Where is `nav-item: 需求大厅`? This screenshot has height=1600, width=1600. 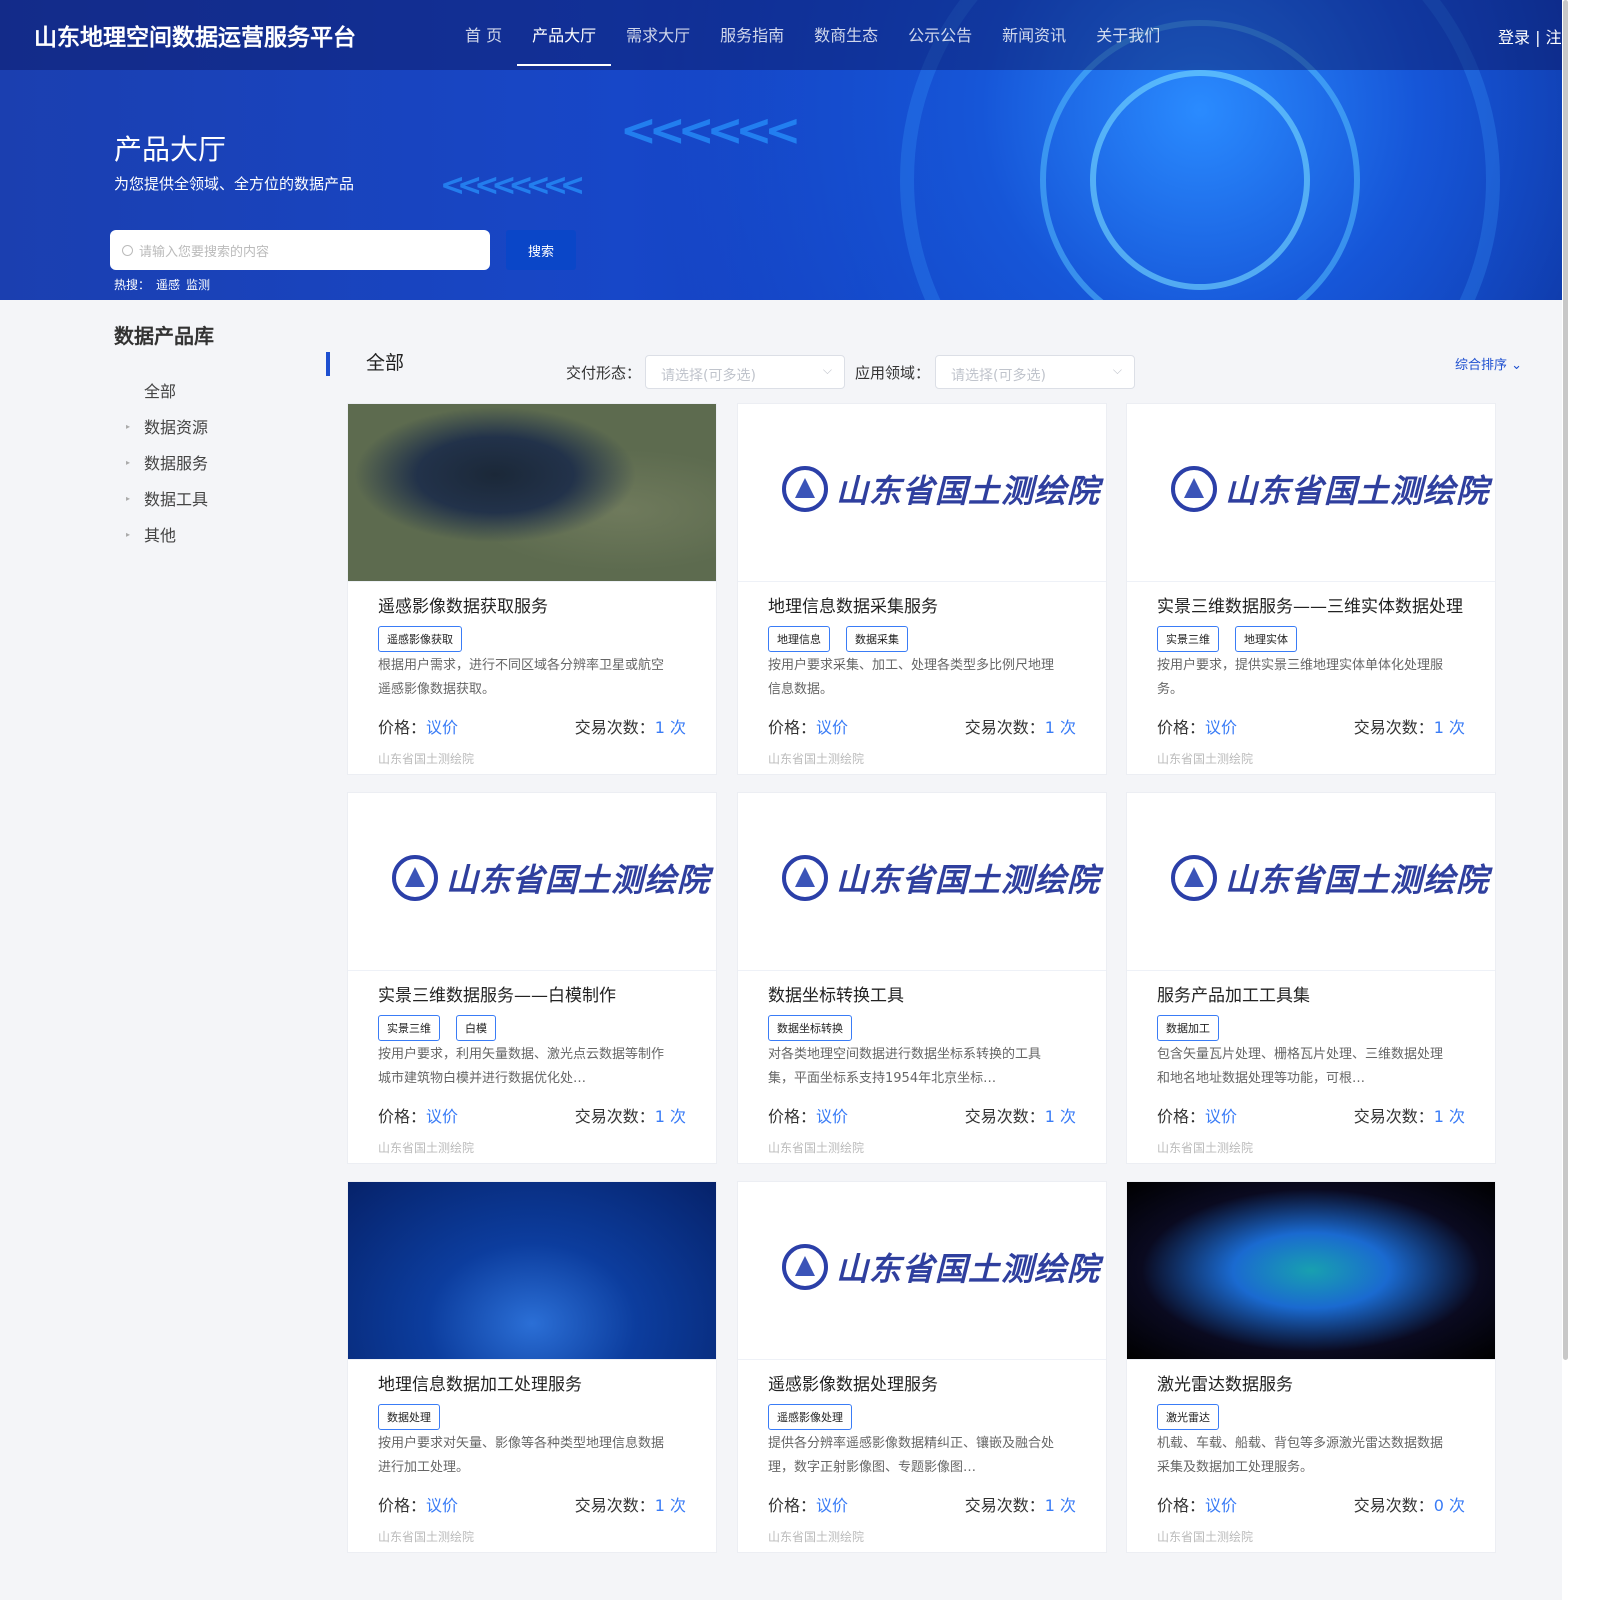
nav-item: 需求大厅 is located at coordinates (658, 44).